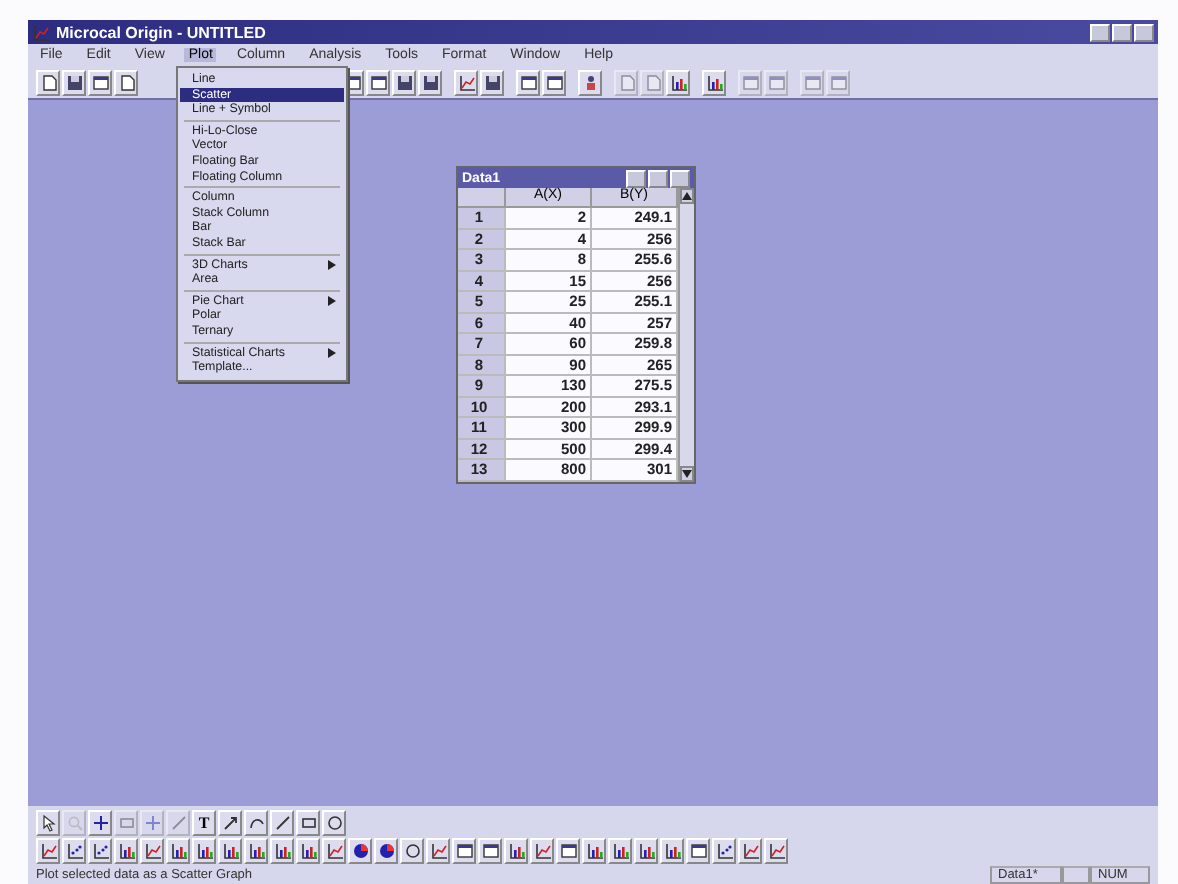 The height and width of the screenshot is (884, 1178). I want to click on scroll-up-button, so click(687, 196).